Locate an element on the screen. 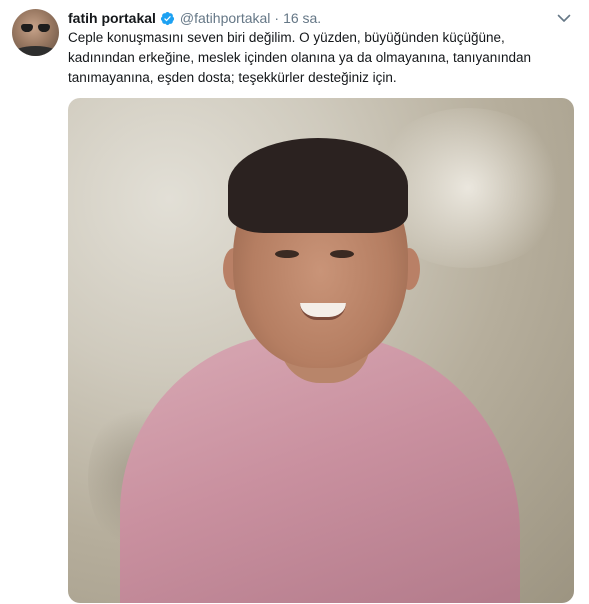  avatar is located at coordinates (35, 32).